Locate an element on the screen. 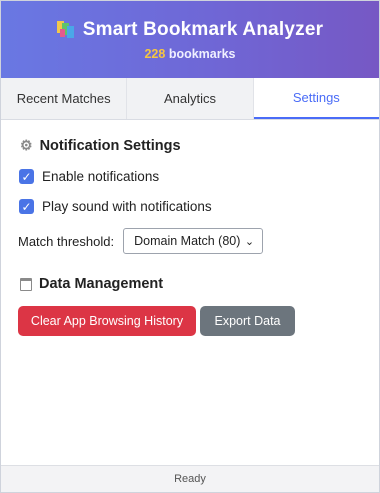  trash-icon is located at coordinates (26, 284).